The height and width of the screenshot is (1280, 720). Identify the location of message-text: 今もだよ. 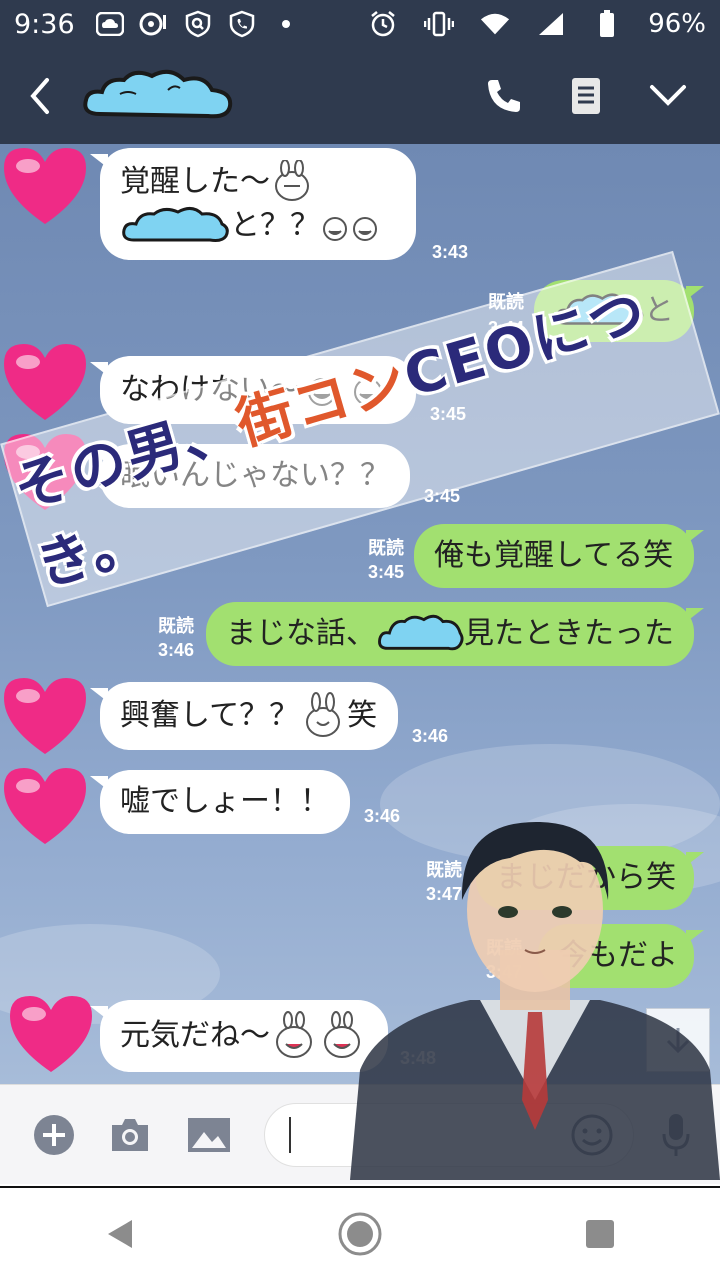
(618, 955).